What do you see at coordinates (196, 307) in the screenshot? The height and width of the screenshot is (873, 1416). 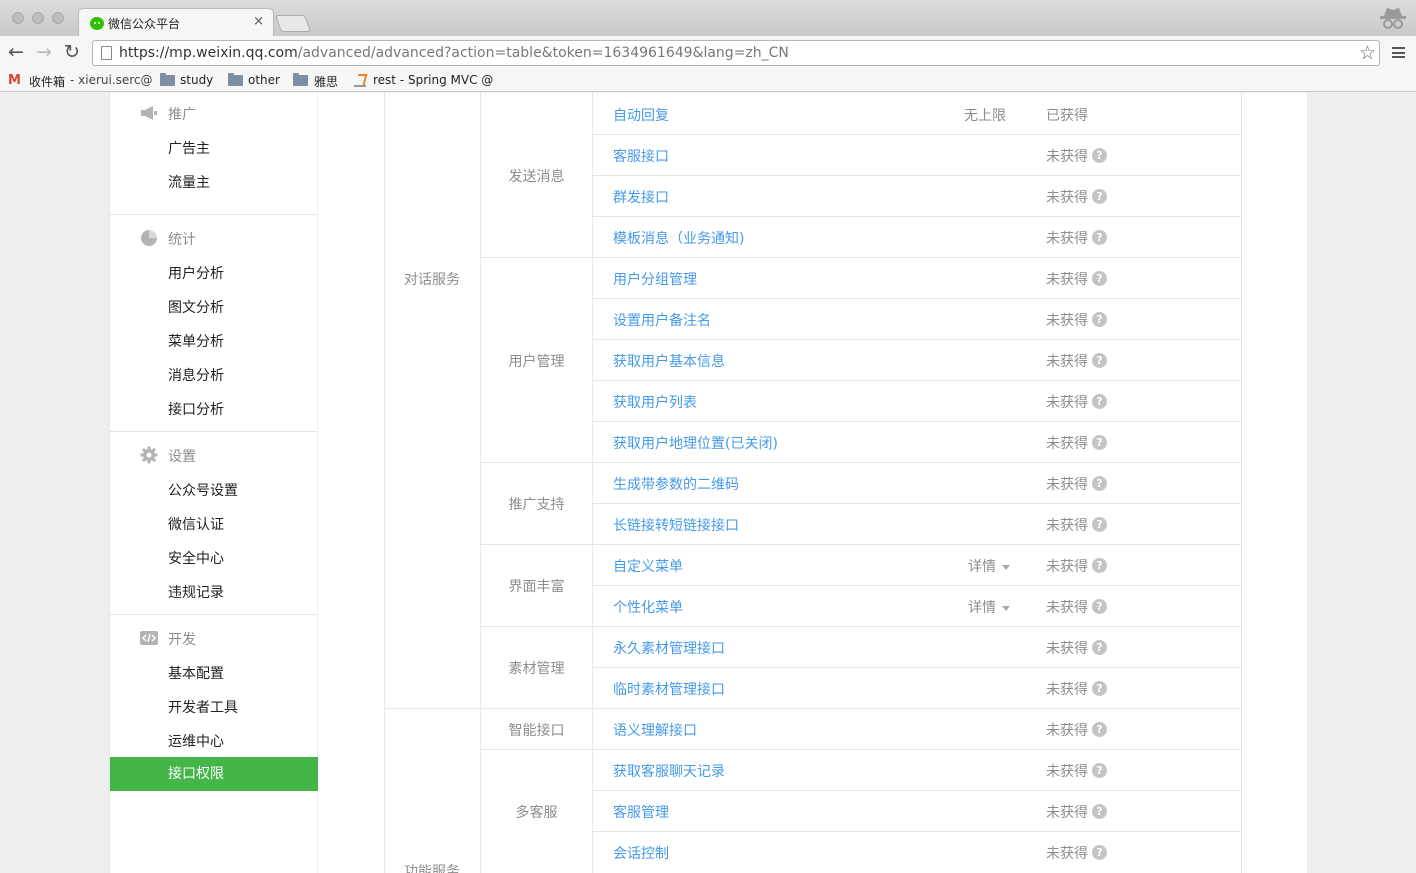 I see `menu-item-article-analysis: 图文分析` at bounding box center [196, 307].